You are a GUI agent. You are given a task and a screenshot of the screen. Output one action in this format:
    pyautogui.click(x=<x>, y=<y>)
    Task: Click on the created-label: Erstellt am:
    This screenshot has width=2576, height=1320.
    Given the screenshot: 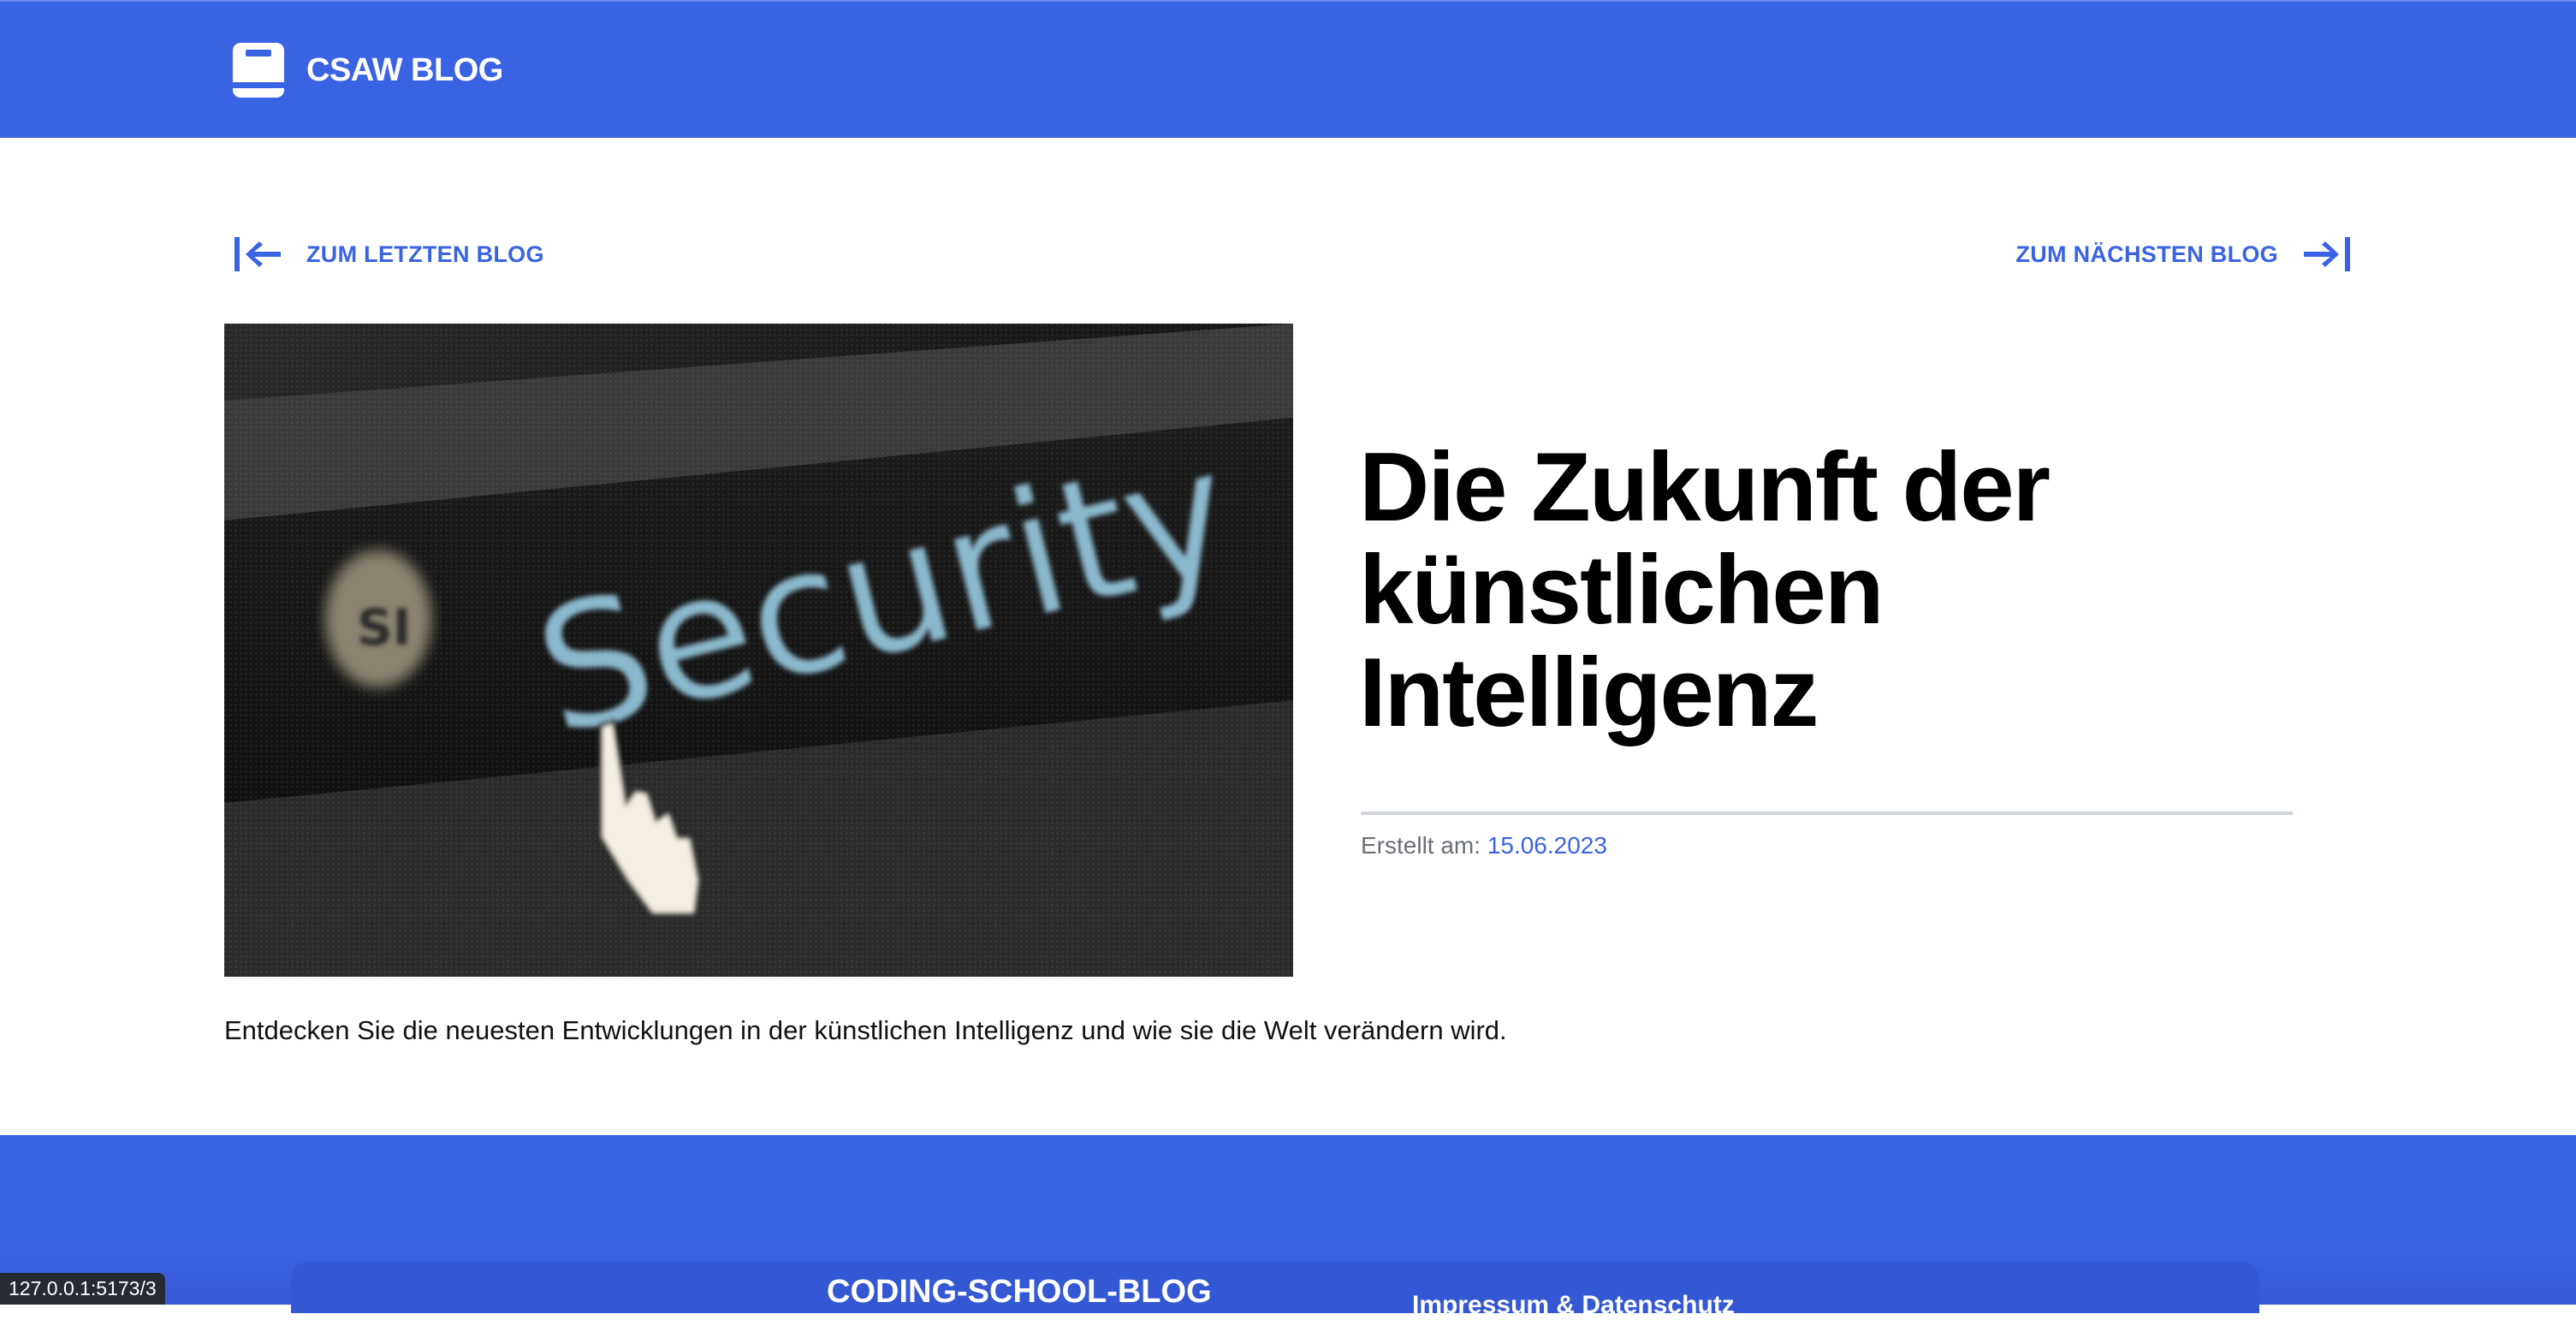 What is the action you would take?
    pyautogui.click(x=1424, y=845)
    